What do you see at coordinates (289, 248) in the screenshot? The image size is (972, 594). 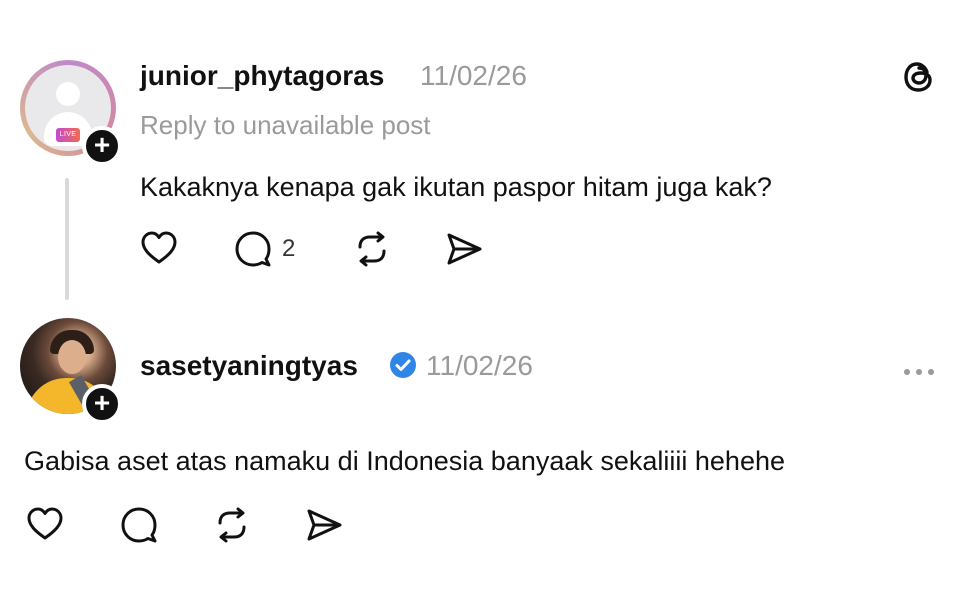 I see `reply-count: 2` at bounding box center [289, 248].